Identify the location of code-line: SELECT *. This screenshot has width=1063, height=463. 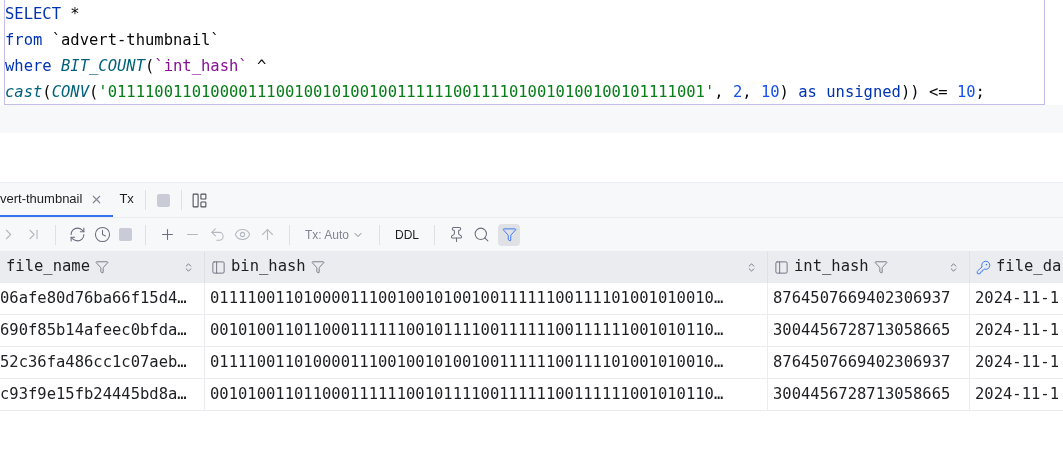
(42, 14).